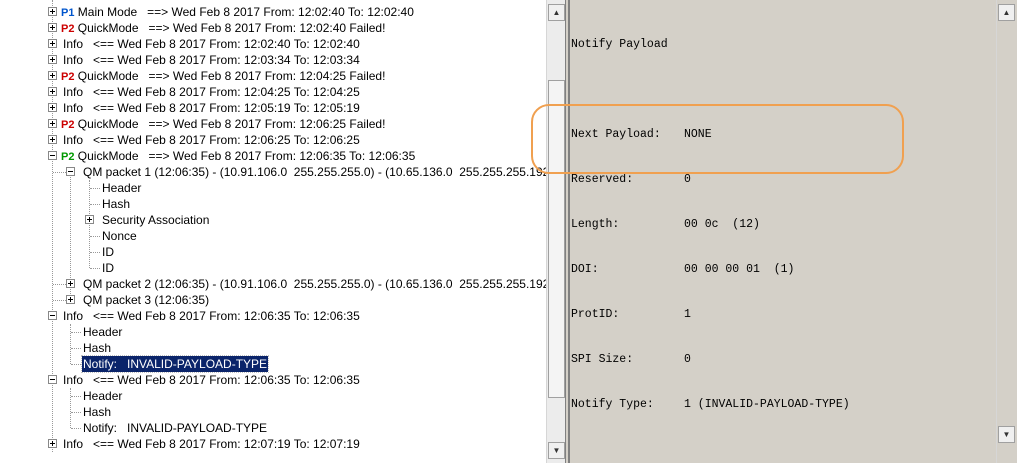 This screenshot has width=1017, height=463. I want to click on field-key: DOI:, so click(585, 269).